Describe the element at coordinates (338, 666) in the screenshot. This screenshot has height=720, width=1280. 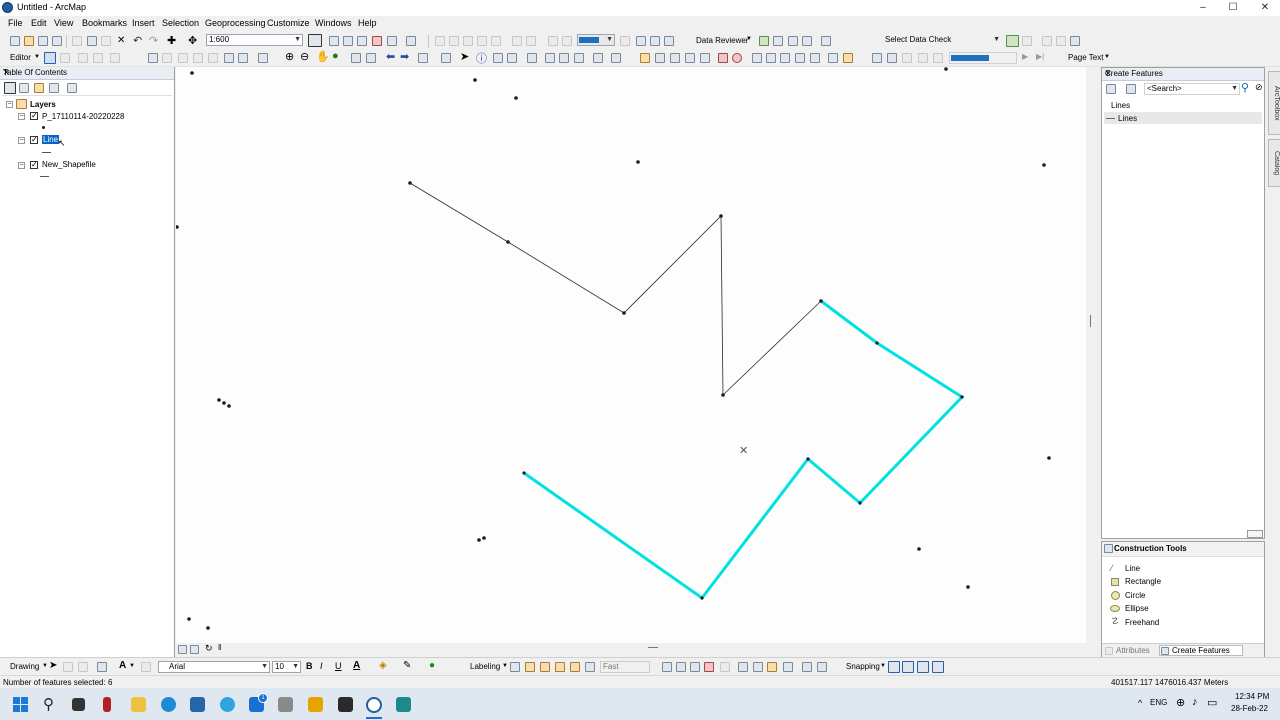
I see `underline-button: U` at that location.